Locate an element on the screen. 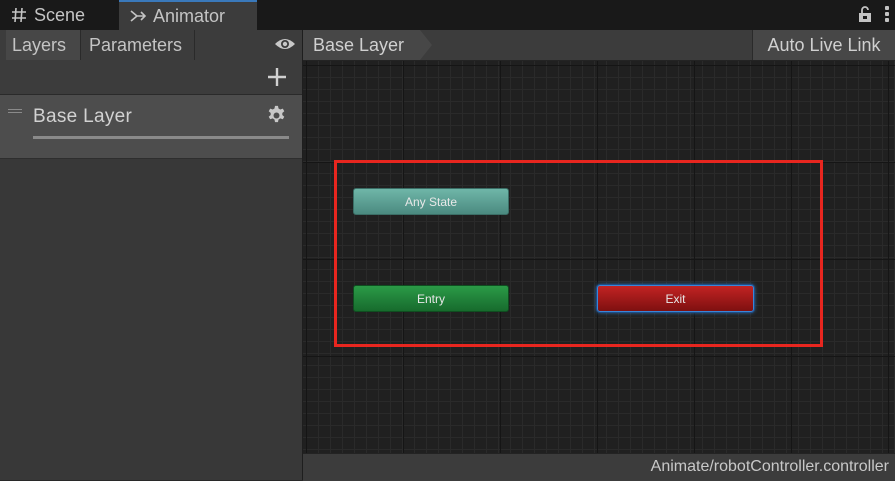  tab-label: Animator is located at coordinates (189, 15).